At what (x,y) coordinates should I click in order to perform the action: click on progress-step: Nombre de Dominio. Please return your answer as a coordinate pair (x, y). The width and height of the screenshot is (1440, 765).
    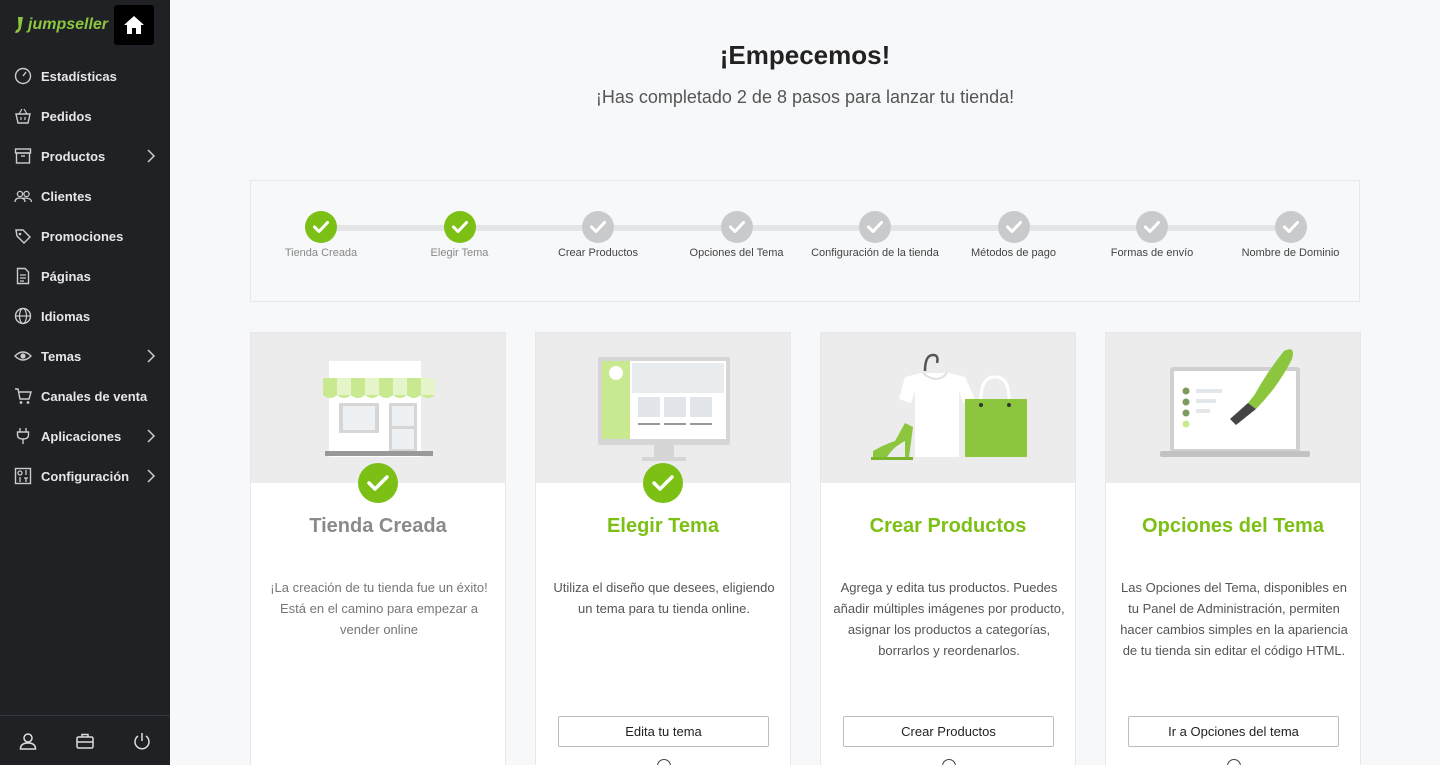
    Looking at the image, I should click on (1291, 235).